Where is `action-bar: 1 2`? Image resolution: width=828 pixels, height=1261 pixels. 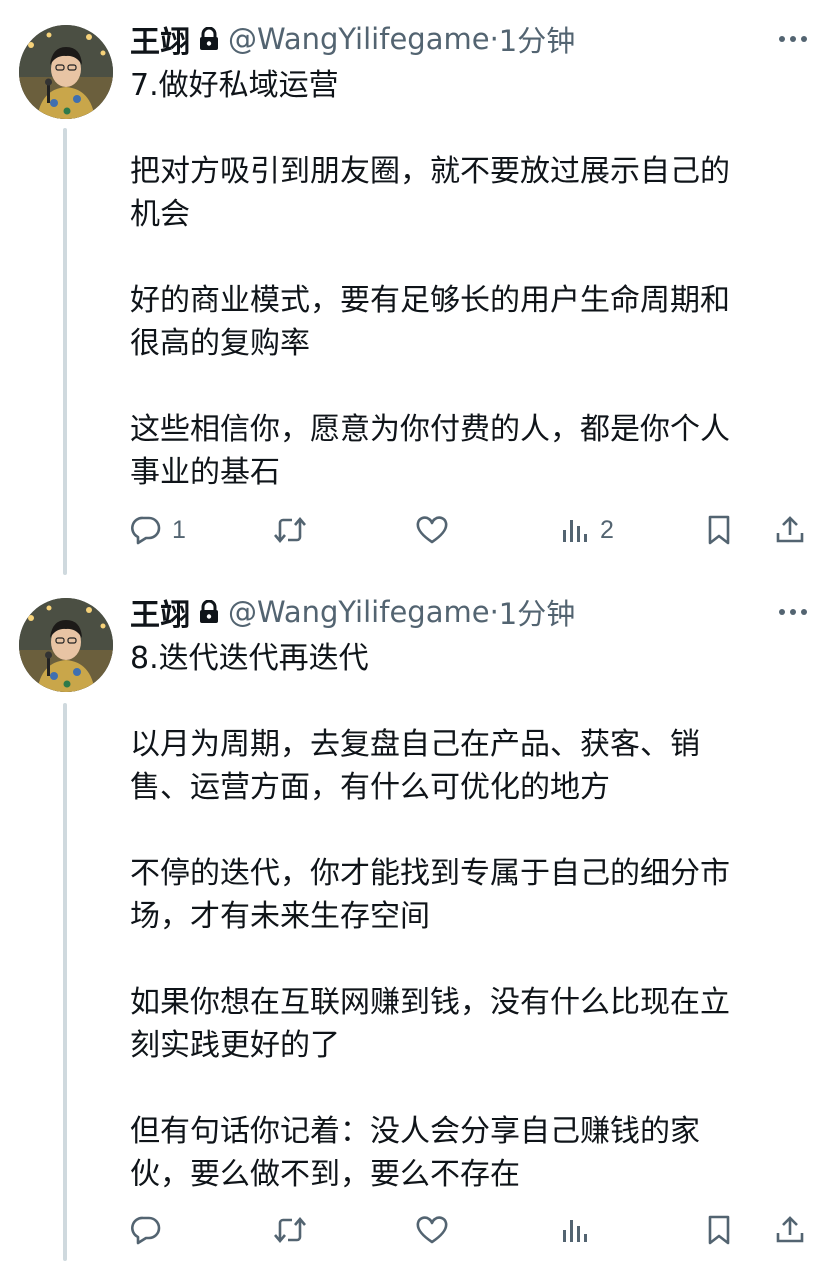 action-bar: 1 2 is located at coordinates (414, 530).